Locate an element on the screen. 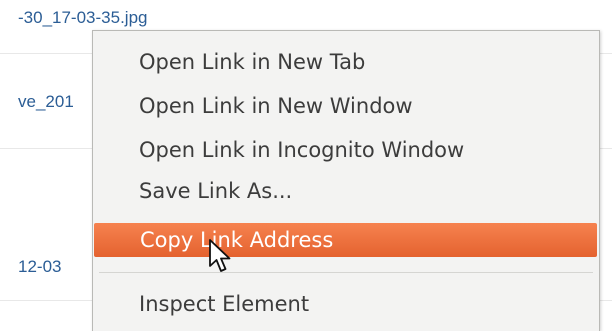  file-link-2: ve_201 is located at coordinates (46, 102).